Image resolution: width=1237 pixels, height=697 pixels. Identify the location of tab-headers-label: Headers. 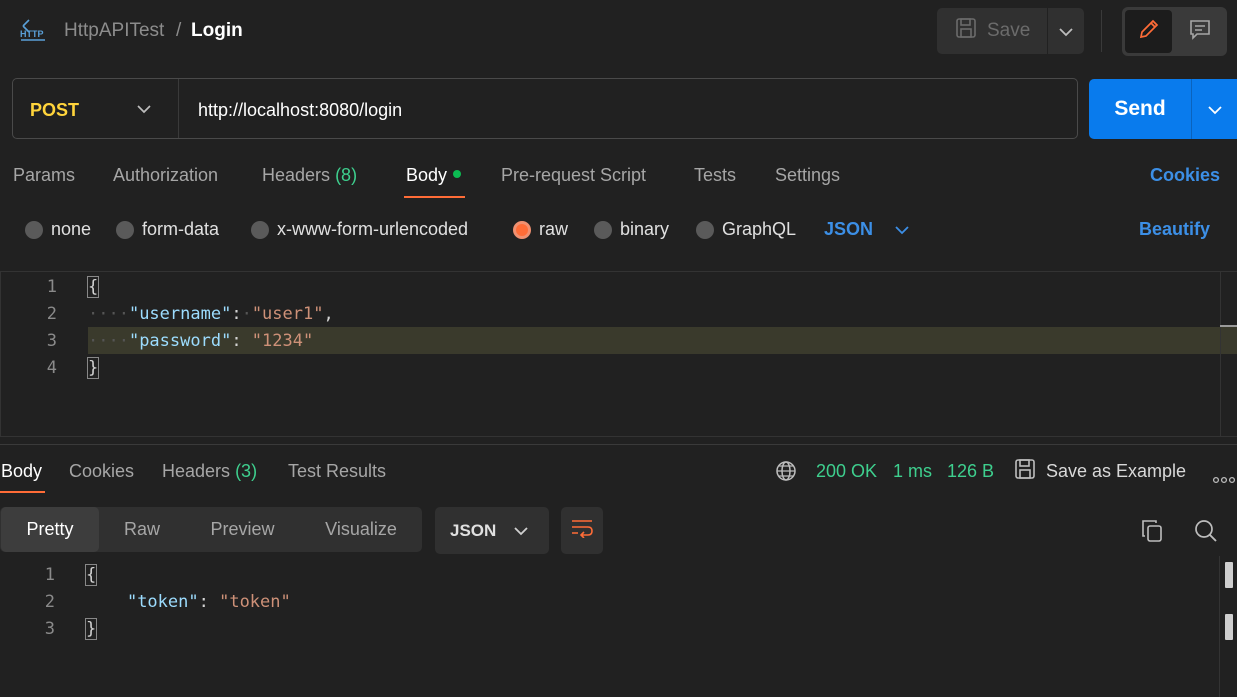
(296, 175).